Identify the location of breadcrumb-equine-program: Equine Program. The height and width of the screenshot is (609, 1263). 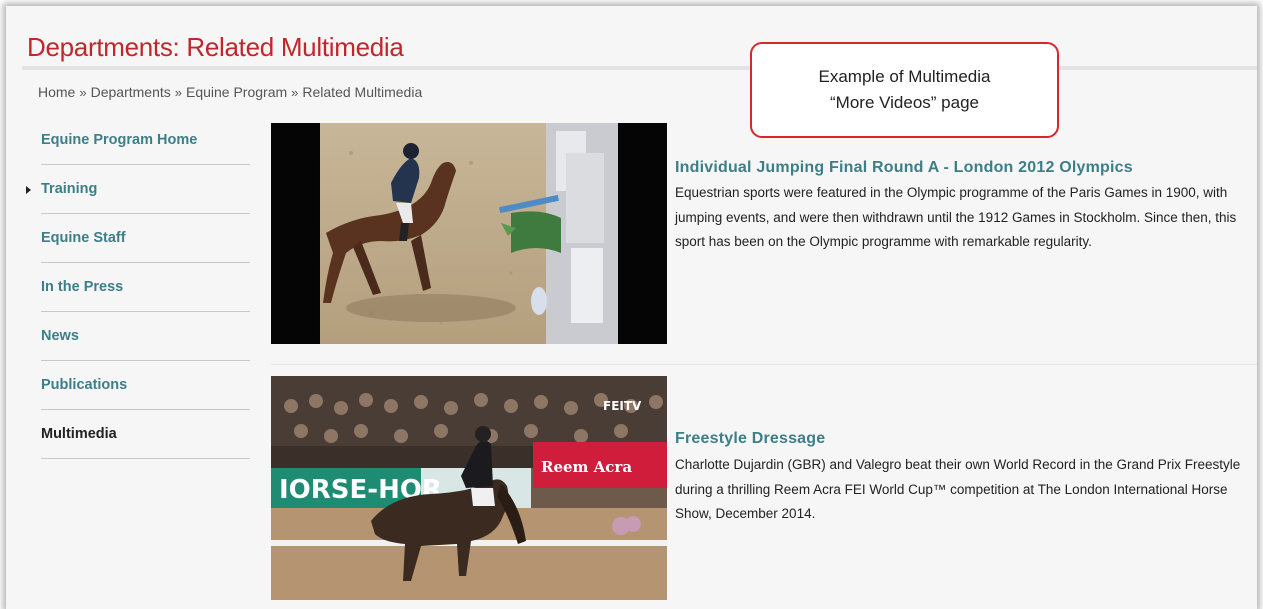
(236, 92).